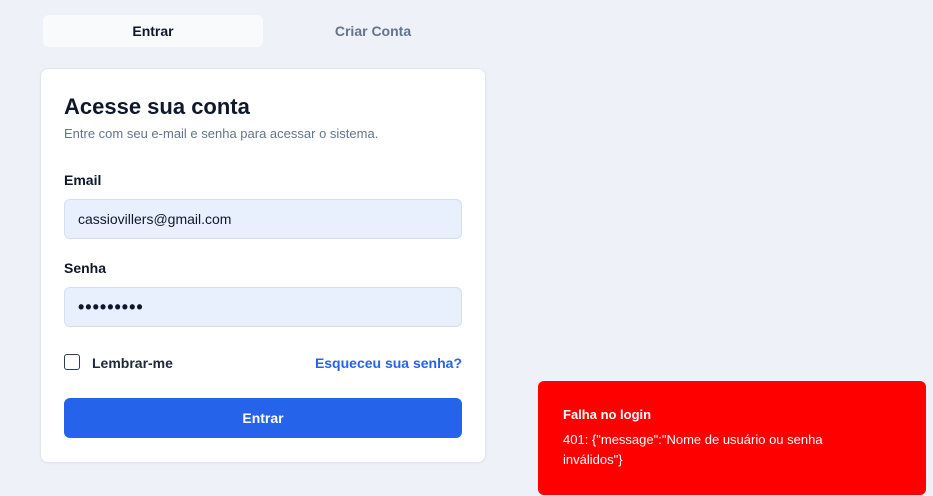  I want to click on email-label: Email, so click(83, 180).